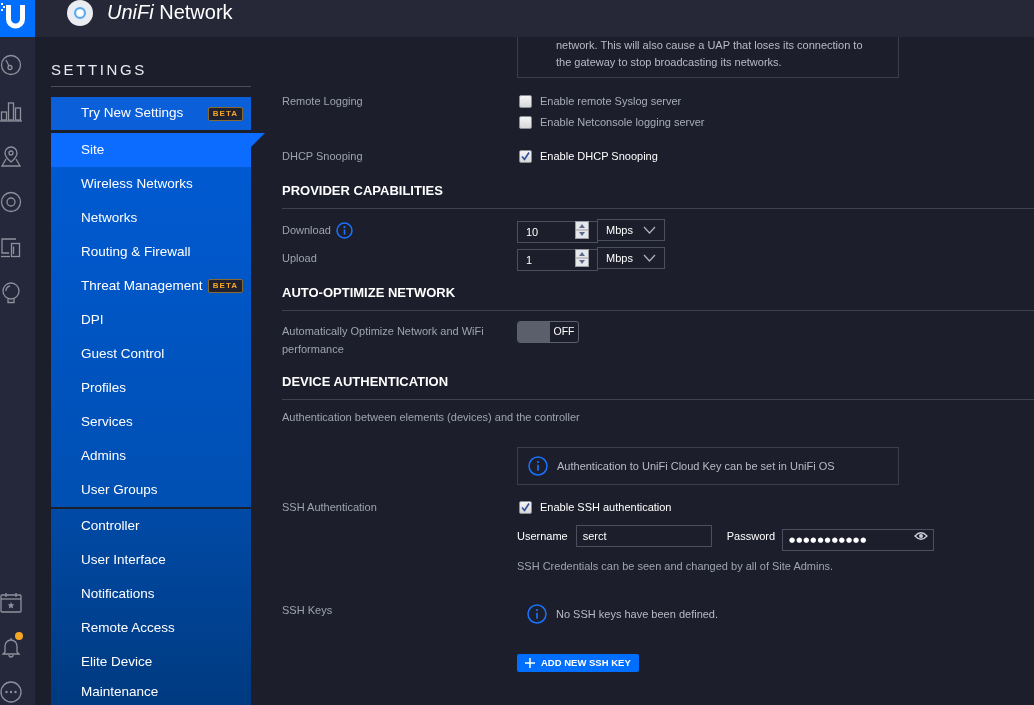 The width and height of the screenshot is (1034, 705). What do you see at coordinates (151, 320) in the screenshot?
I see `sidebar-item: DPI` at bounding box center [151, 320].